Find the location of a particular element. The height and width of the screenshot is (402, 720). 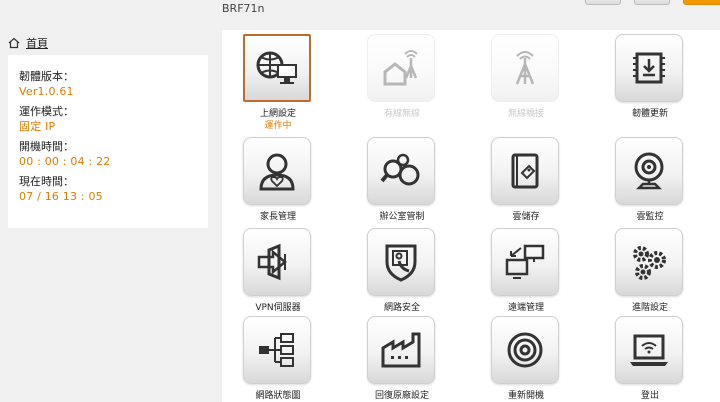

menu-internet-settings: 上網設定 運作中 is located at coordinates (278, 80).